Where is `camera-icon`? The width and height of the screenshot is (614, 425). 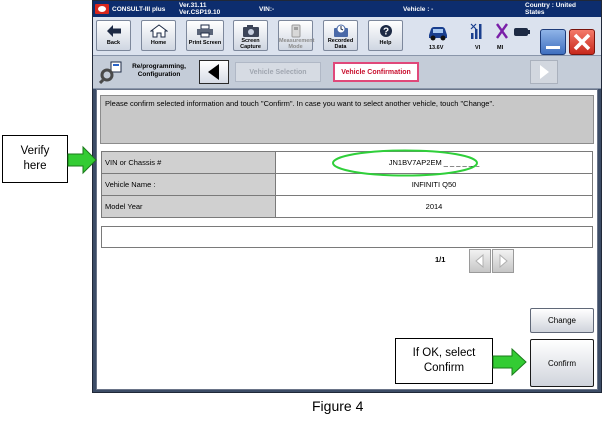 camera-icon is located at coordinates (250, 31).